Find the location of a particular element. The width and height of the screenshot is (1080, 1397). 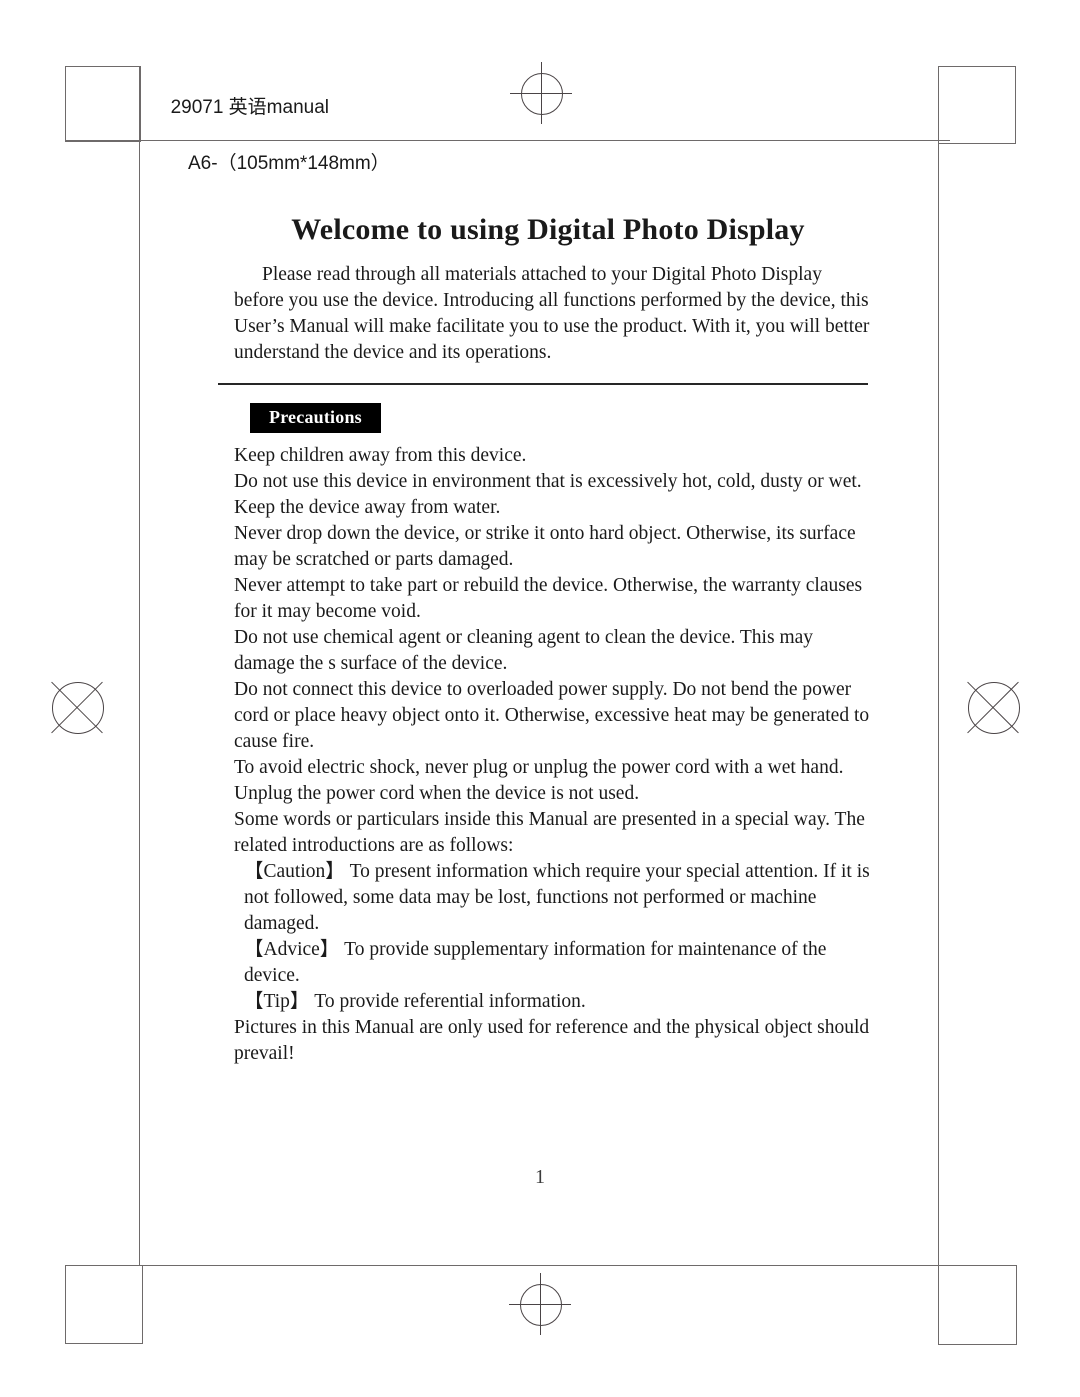

crop-mark-line-bottom-horizontal is located at coordinates (507, 1265).